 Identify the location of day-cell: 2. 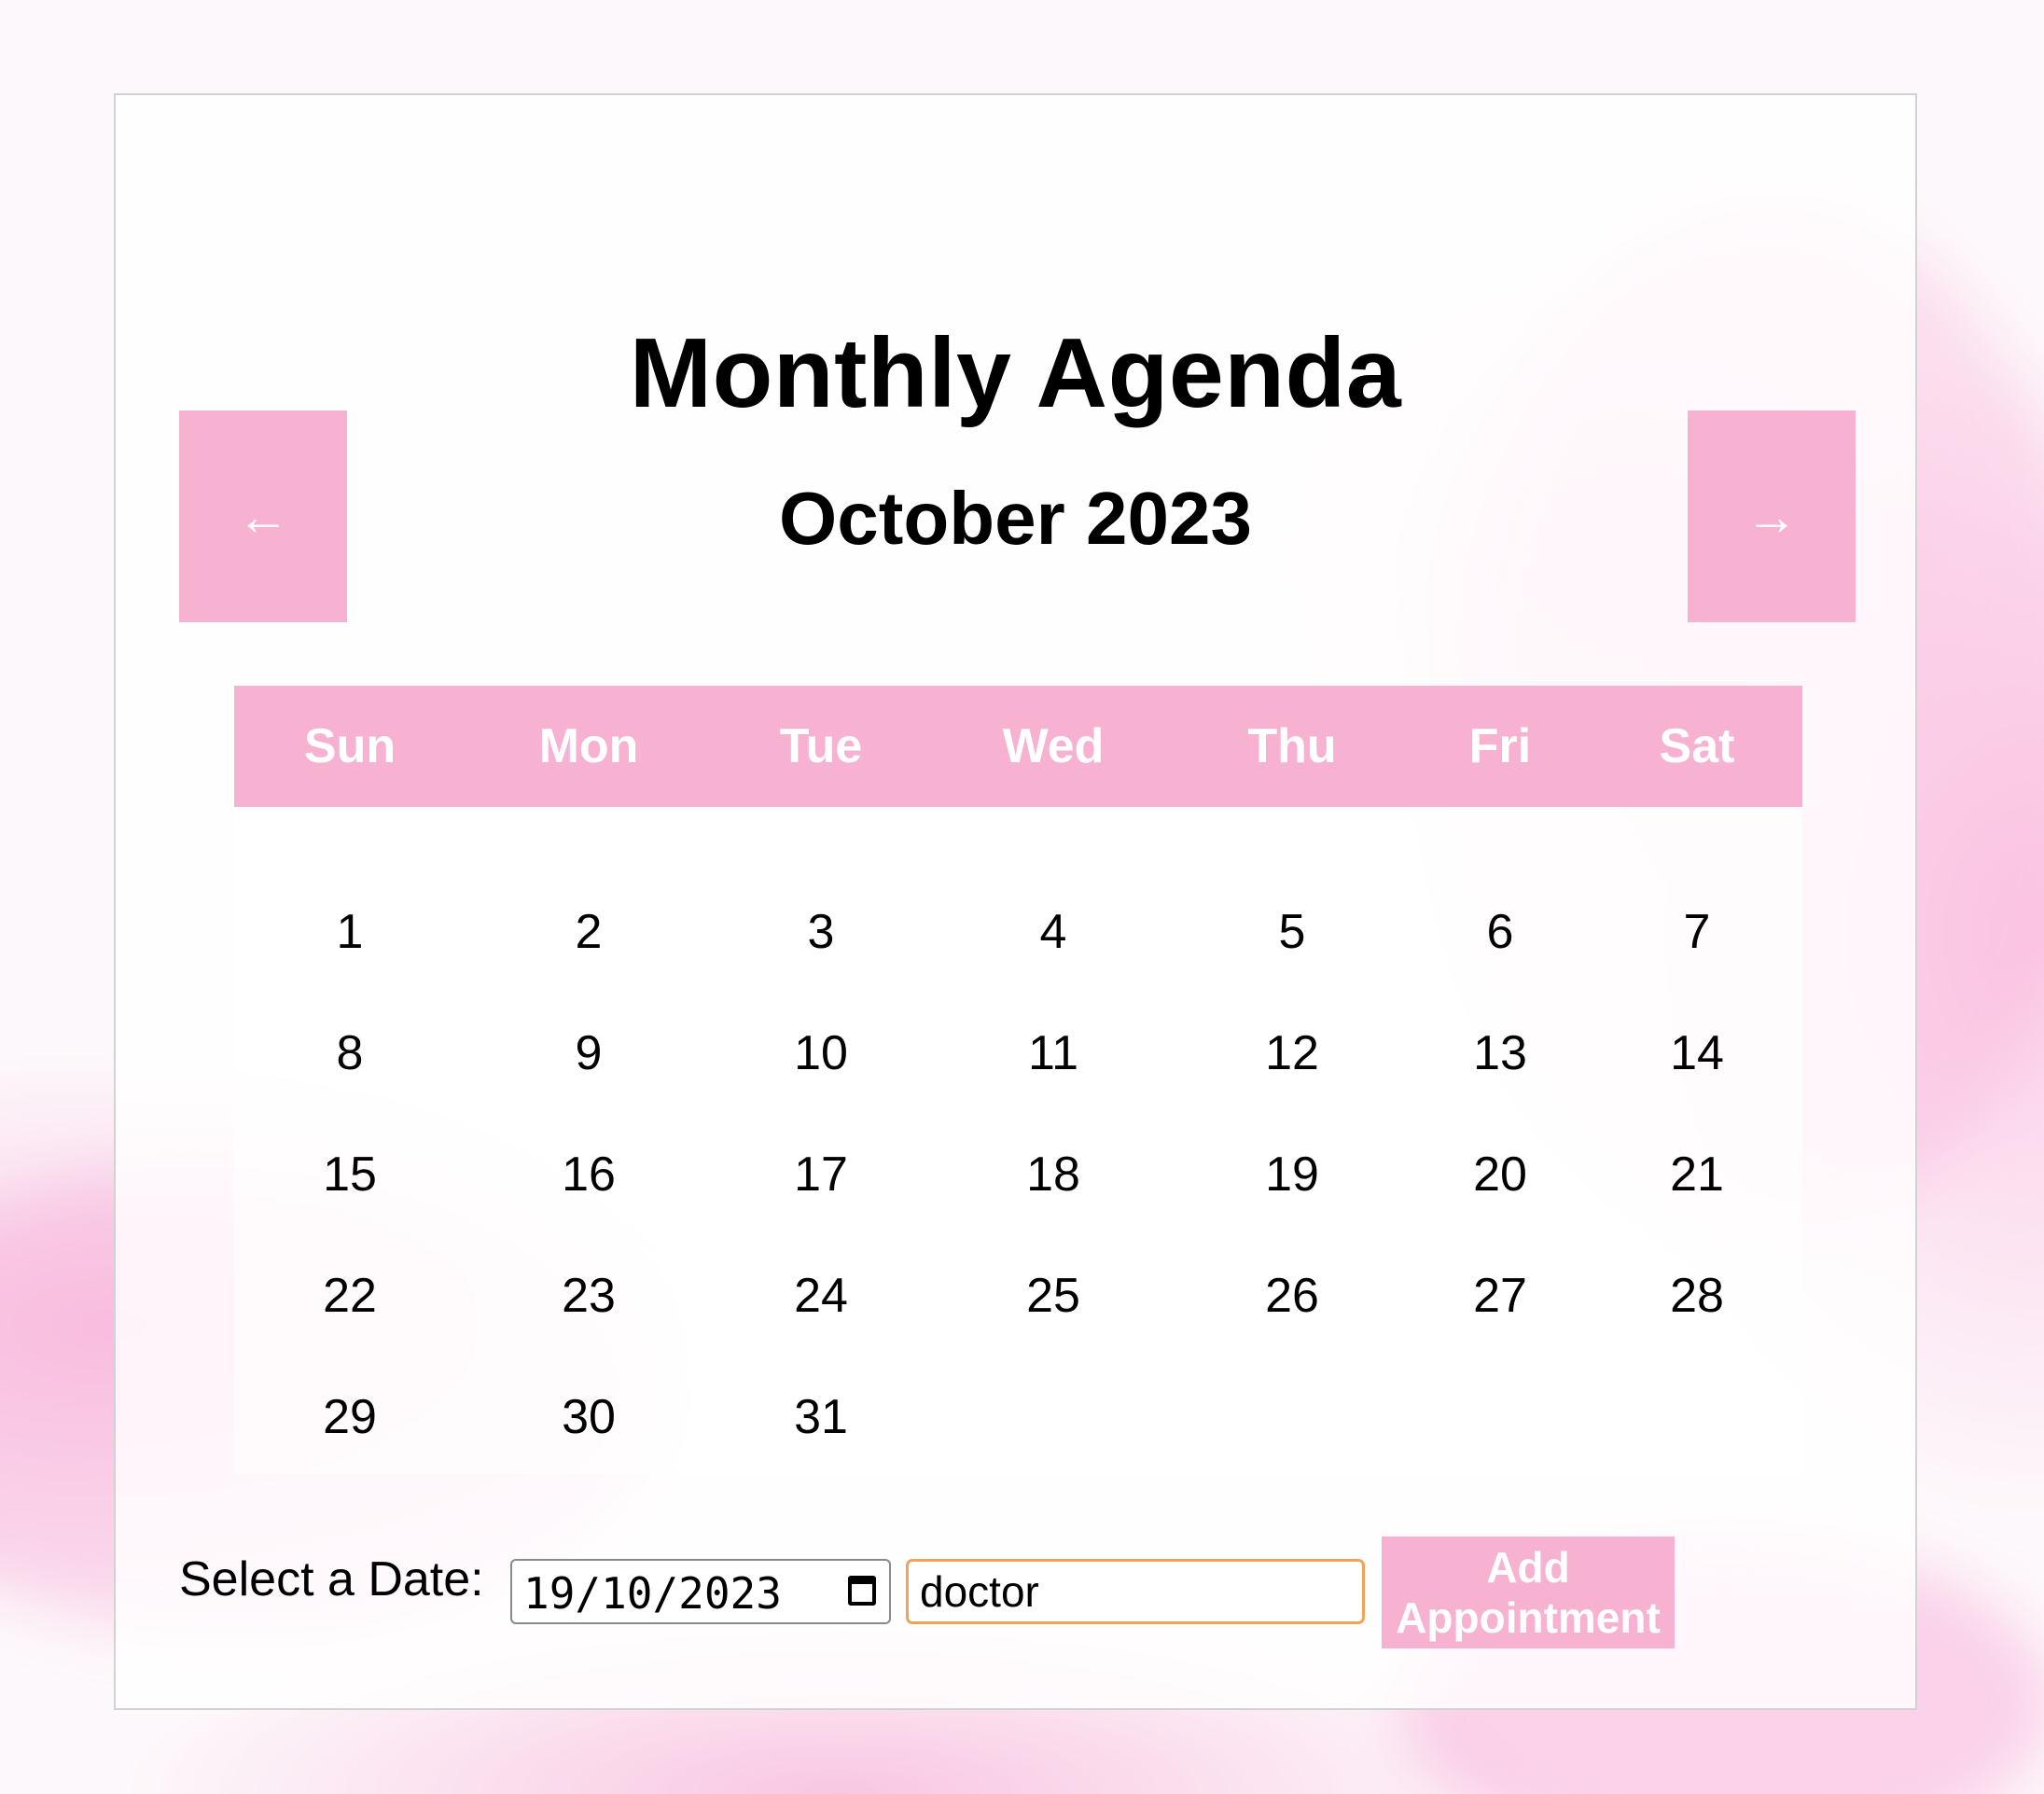
(589, 932).